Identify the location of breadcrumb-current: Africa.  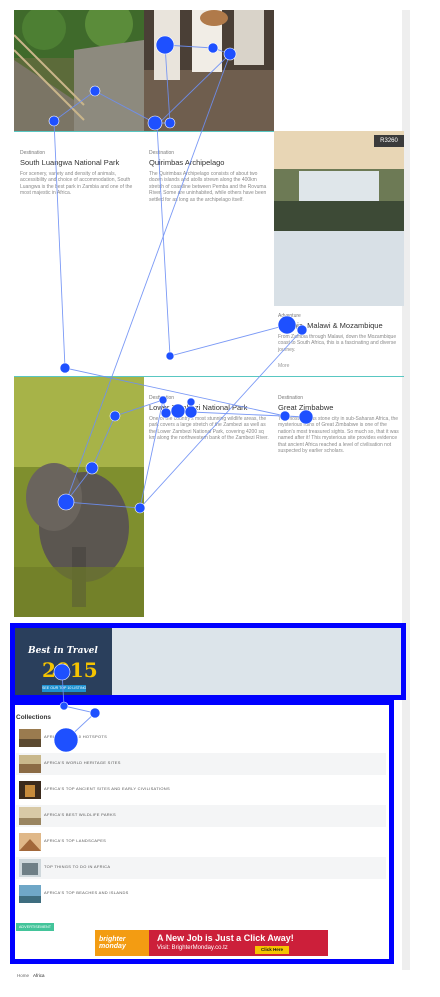
(39, 975).